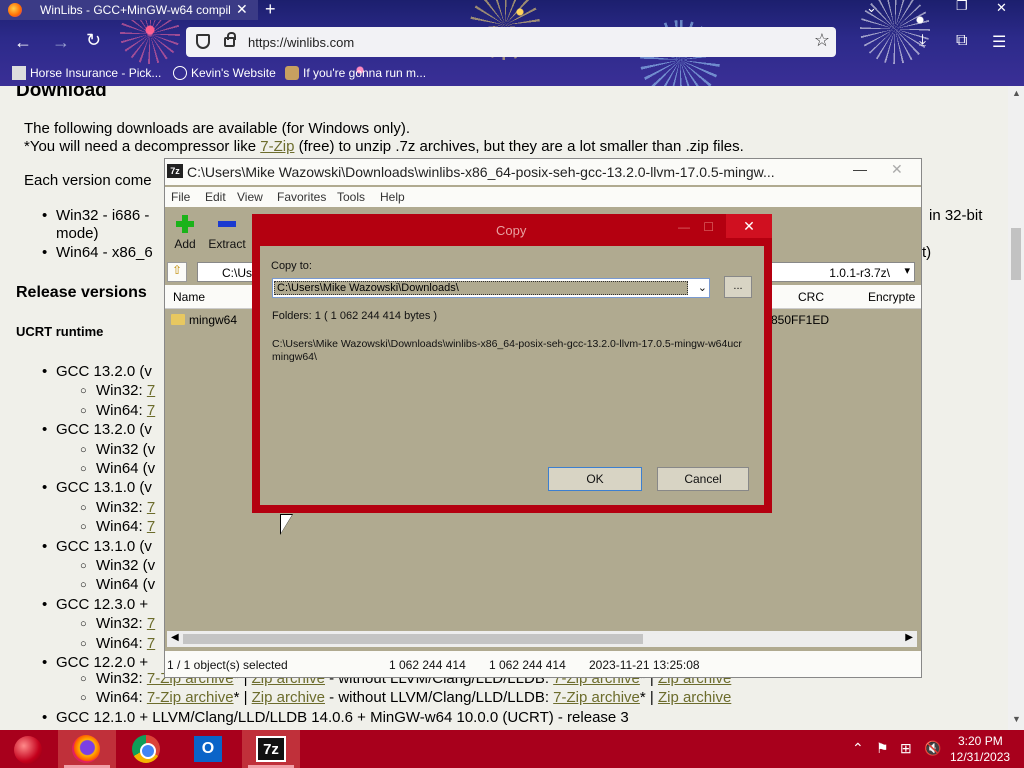 The height and width of the screenshot is (768, 1024). I want to click on extract-button: Extract, so click(227, 230).